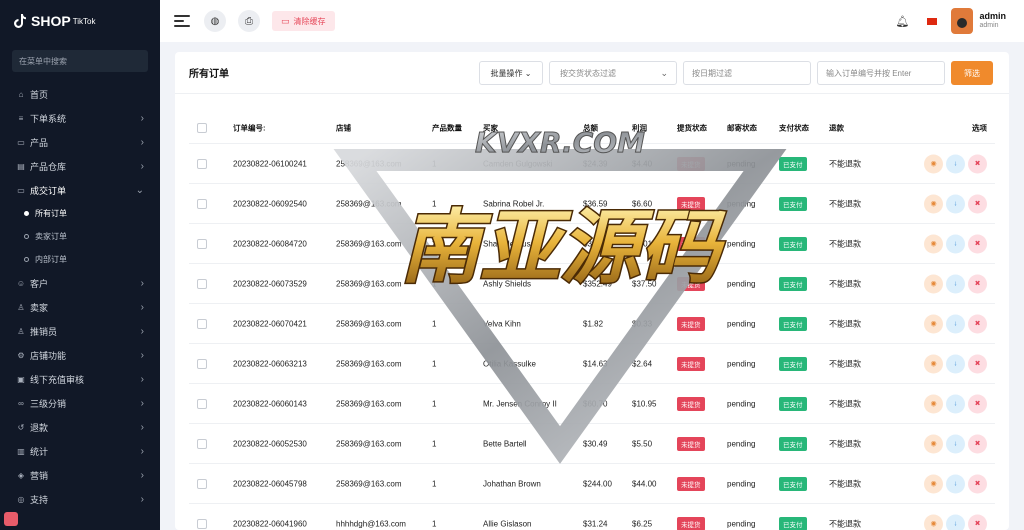 Image resolution: width=1024 pixels, height=530 pixels. What do you see at coordinates (39, 427) in the screenshot?
I see `sidebar-item-label: 退款` at bounding box center [39, 427].